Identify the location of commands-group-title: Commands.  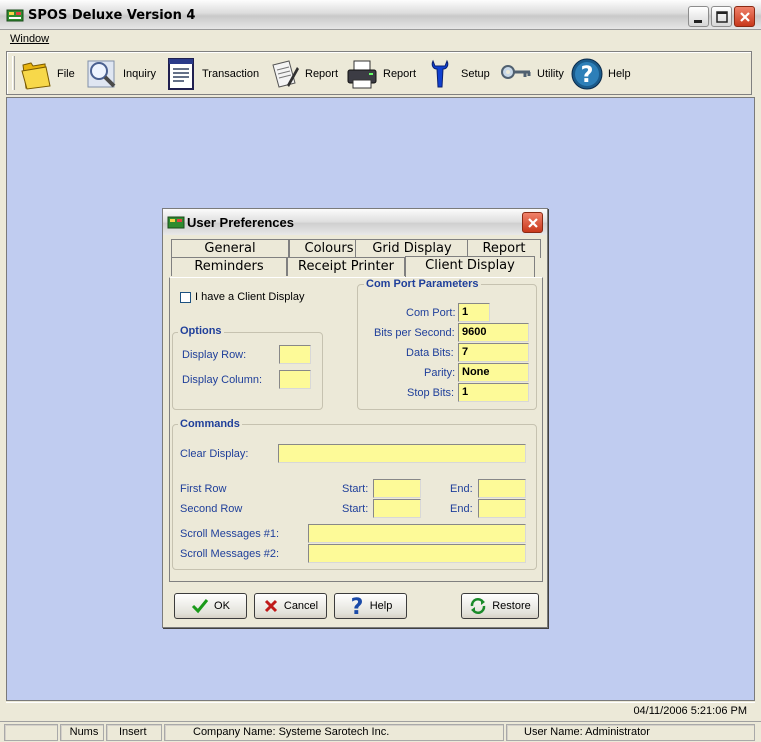
(210, 424).